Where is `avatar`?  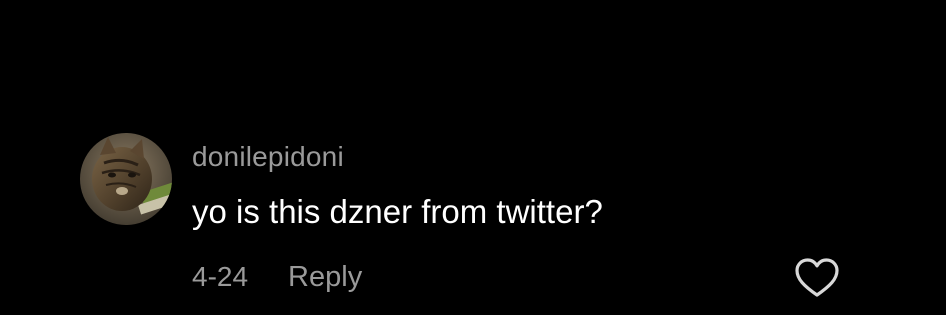
avatar is located at coordinates (126, 179).